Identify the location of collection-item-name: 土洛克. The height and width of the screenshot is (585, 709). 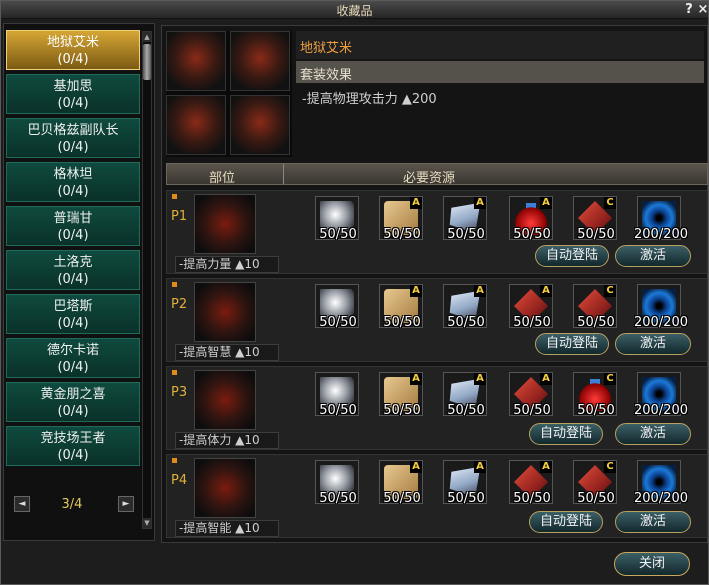
(73, 262).